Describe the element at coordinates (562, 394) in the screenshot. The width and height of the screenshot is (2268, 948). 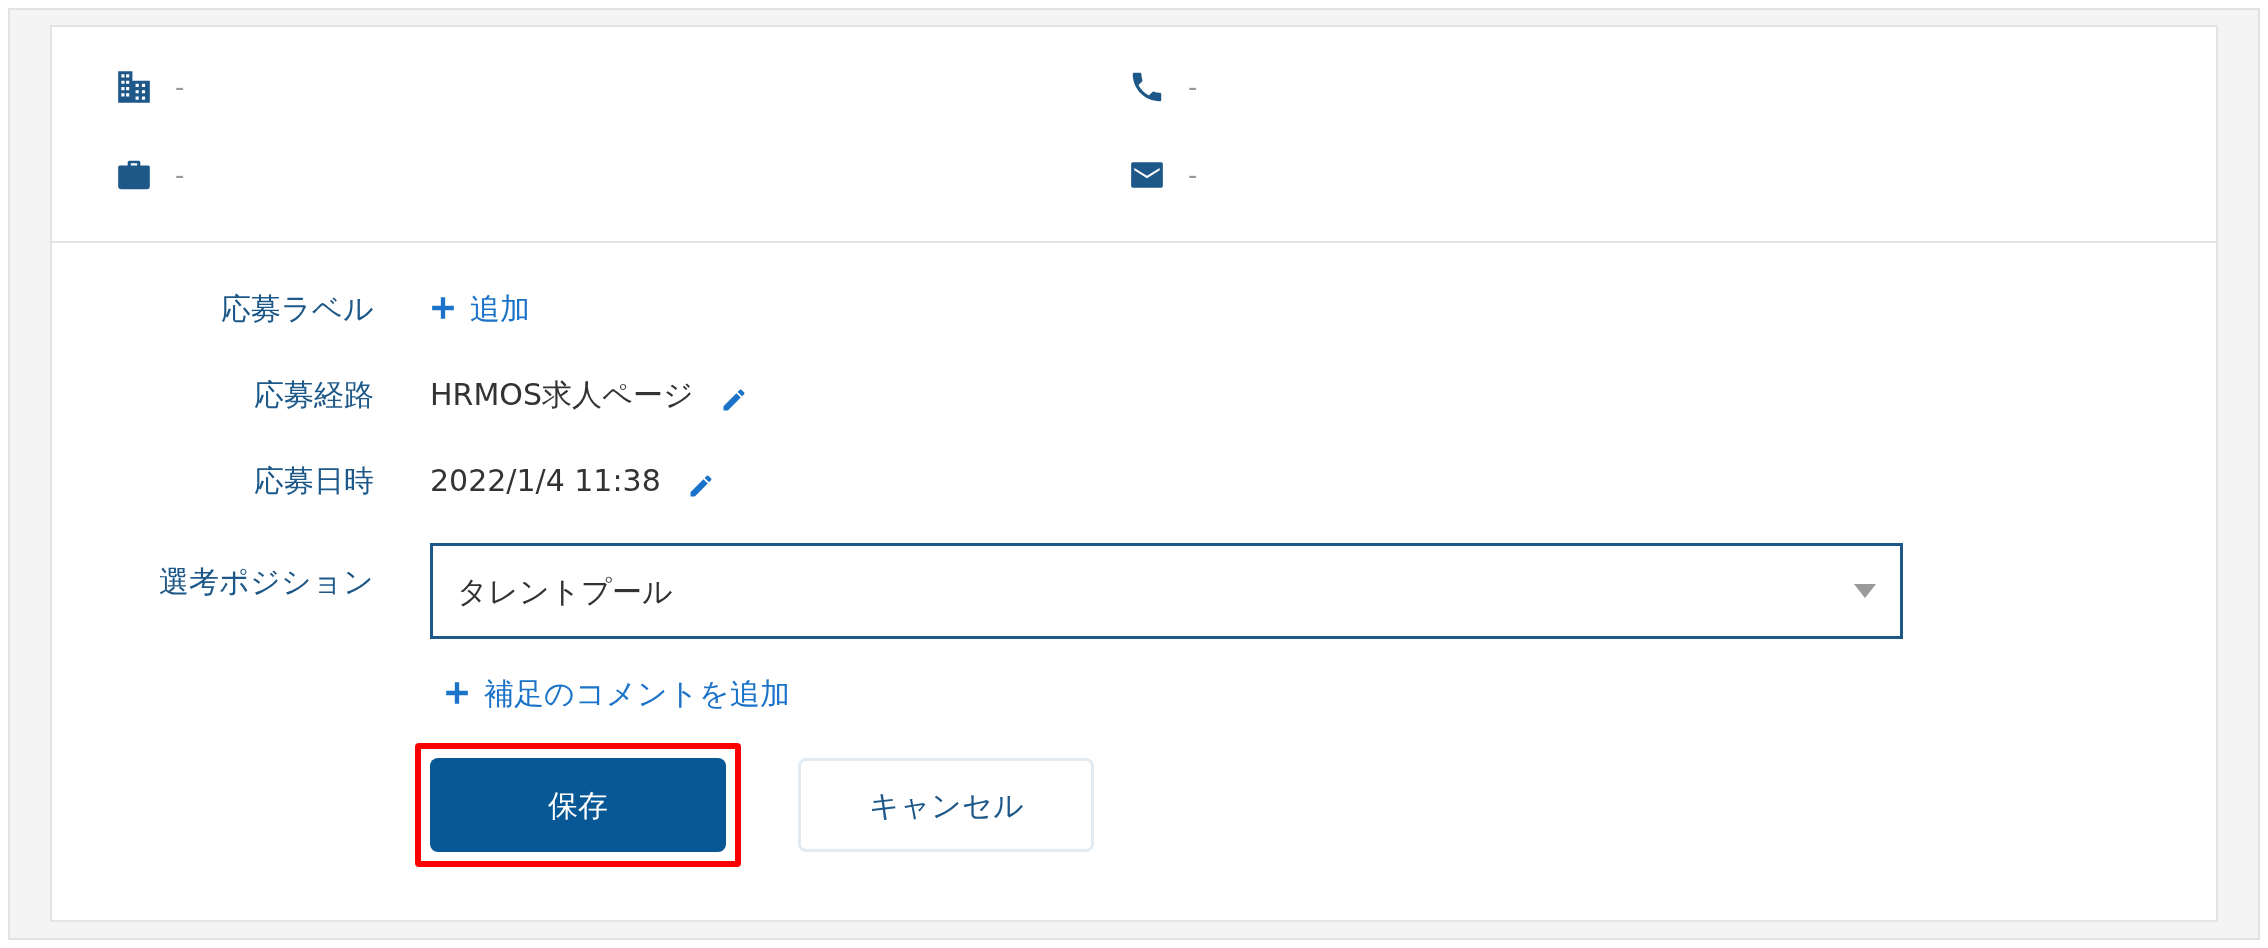
I see `field-value: HRMOS求人ページ` at that location.